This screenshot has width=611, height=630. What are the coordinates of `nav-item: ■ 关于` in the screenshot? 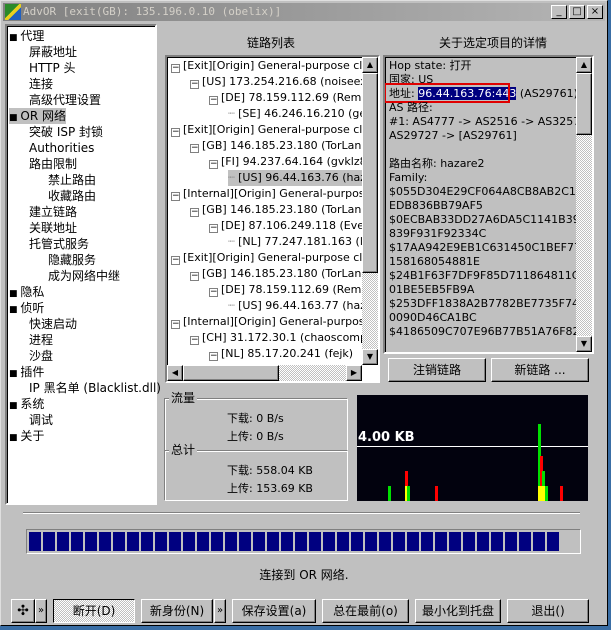 It's located at (26, 436).